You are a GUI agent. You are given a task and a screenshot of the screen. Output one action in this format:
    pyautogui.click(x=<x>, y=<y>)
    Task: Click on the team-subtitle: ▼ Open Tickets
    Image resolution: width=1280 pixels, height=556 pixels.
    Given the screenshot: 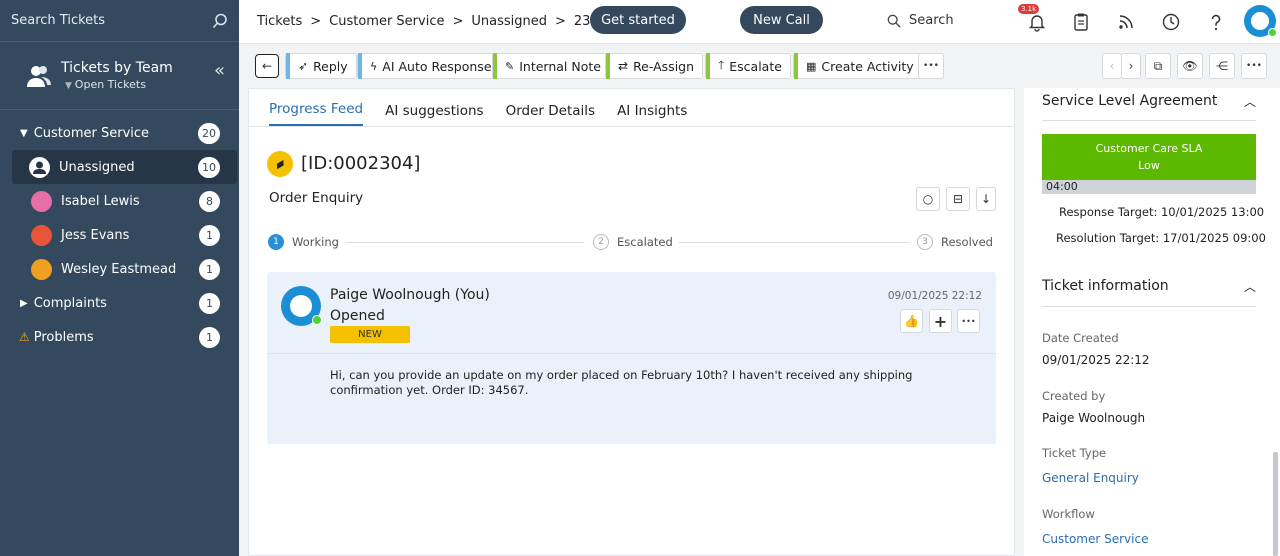 What is the action you would take?
    pyautogui.click(x=105, y=84)
    